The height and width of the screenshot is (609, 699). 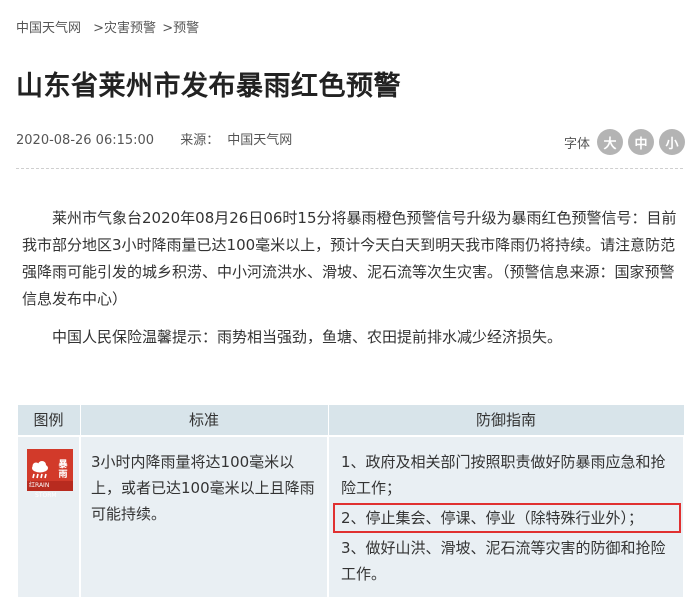 What do you see at coordinates (124, 28) in the screenshot?
I see `breadcrumb-disaster-warning-link: >灾害预警` at bounding box center [124, 28].